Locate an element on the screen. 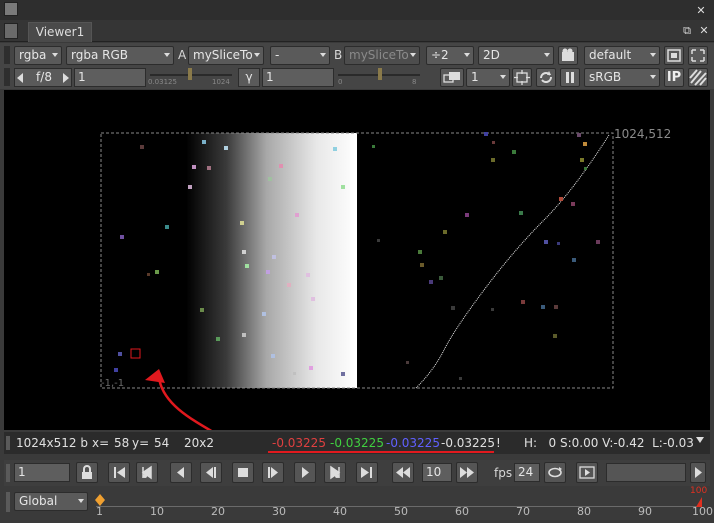 This screenshot has height=523, width=714. panel-grip-icon is located at coordinates (11, 31).